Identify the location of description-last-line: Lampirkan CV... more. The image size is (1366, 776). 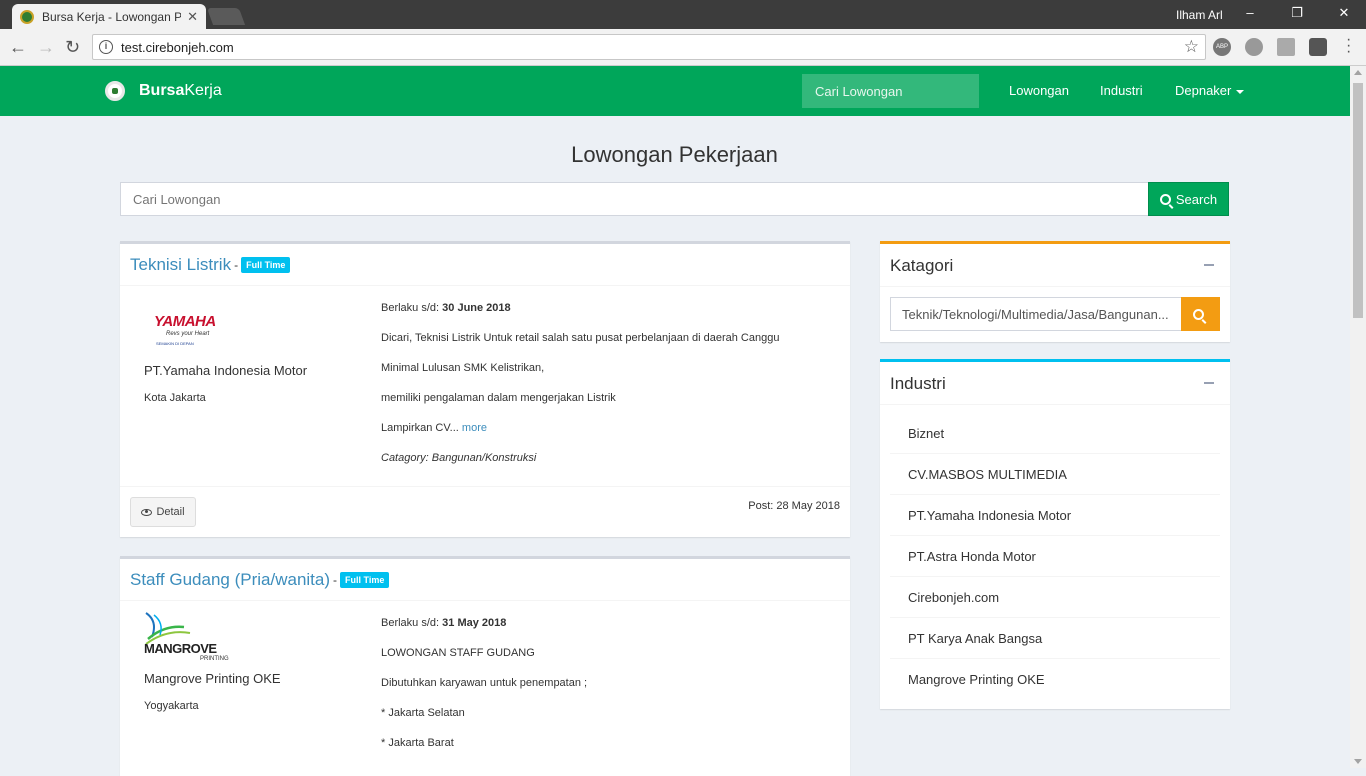
(601, 437).